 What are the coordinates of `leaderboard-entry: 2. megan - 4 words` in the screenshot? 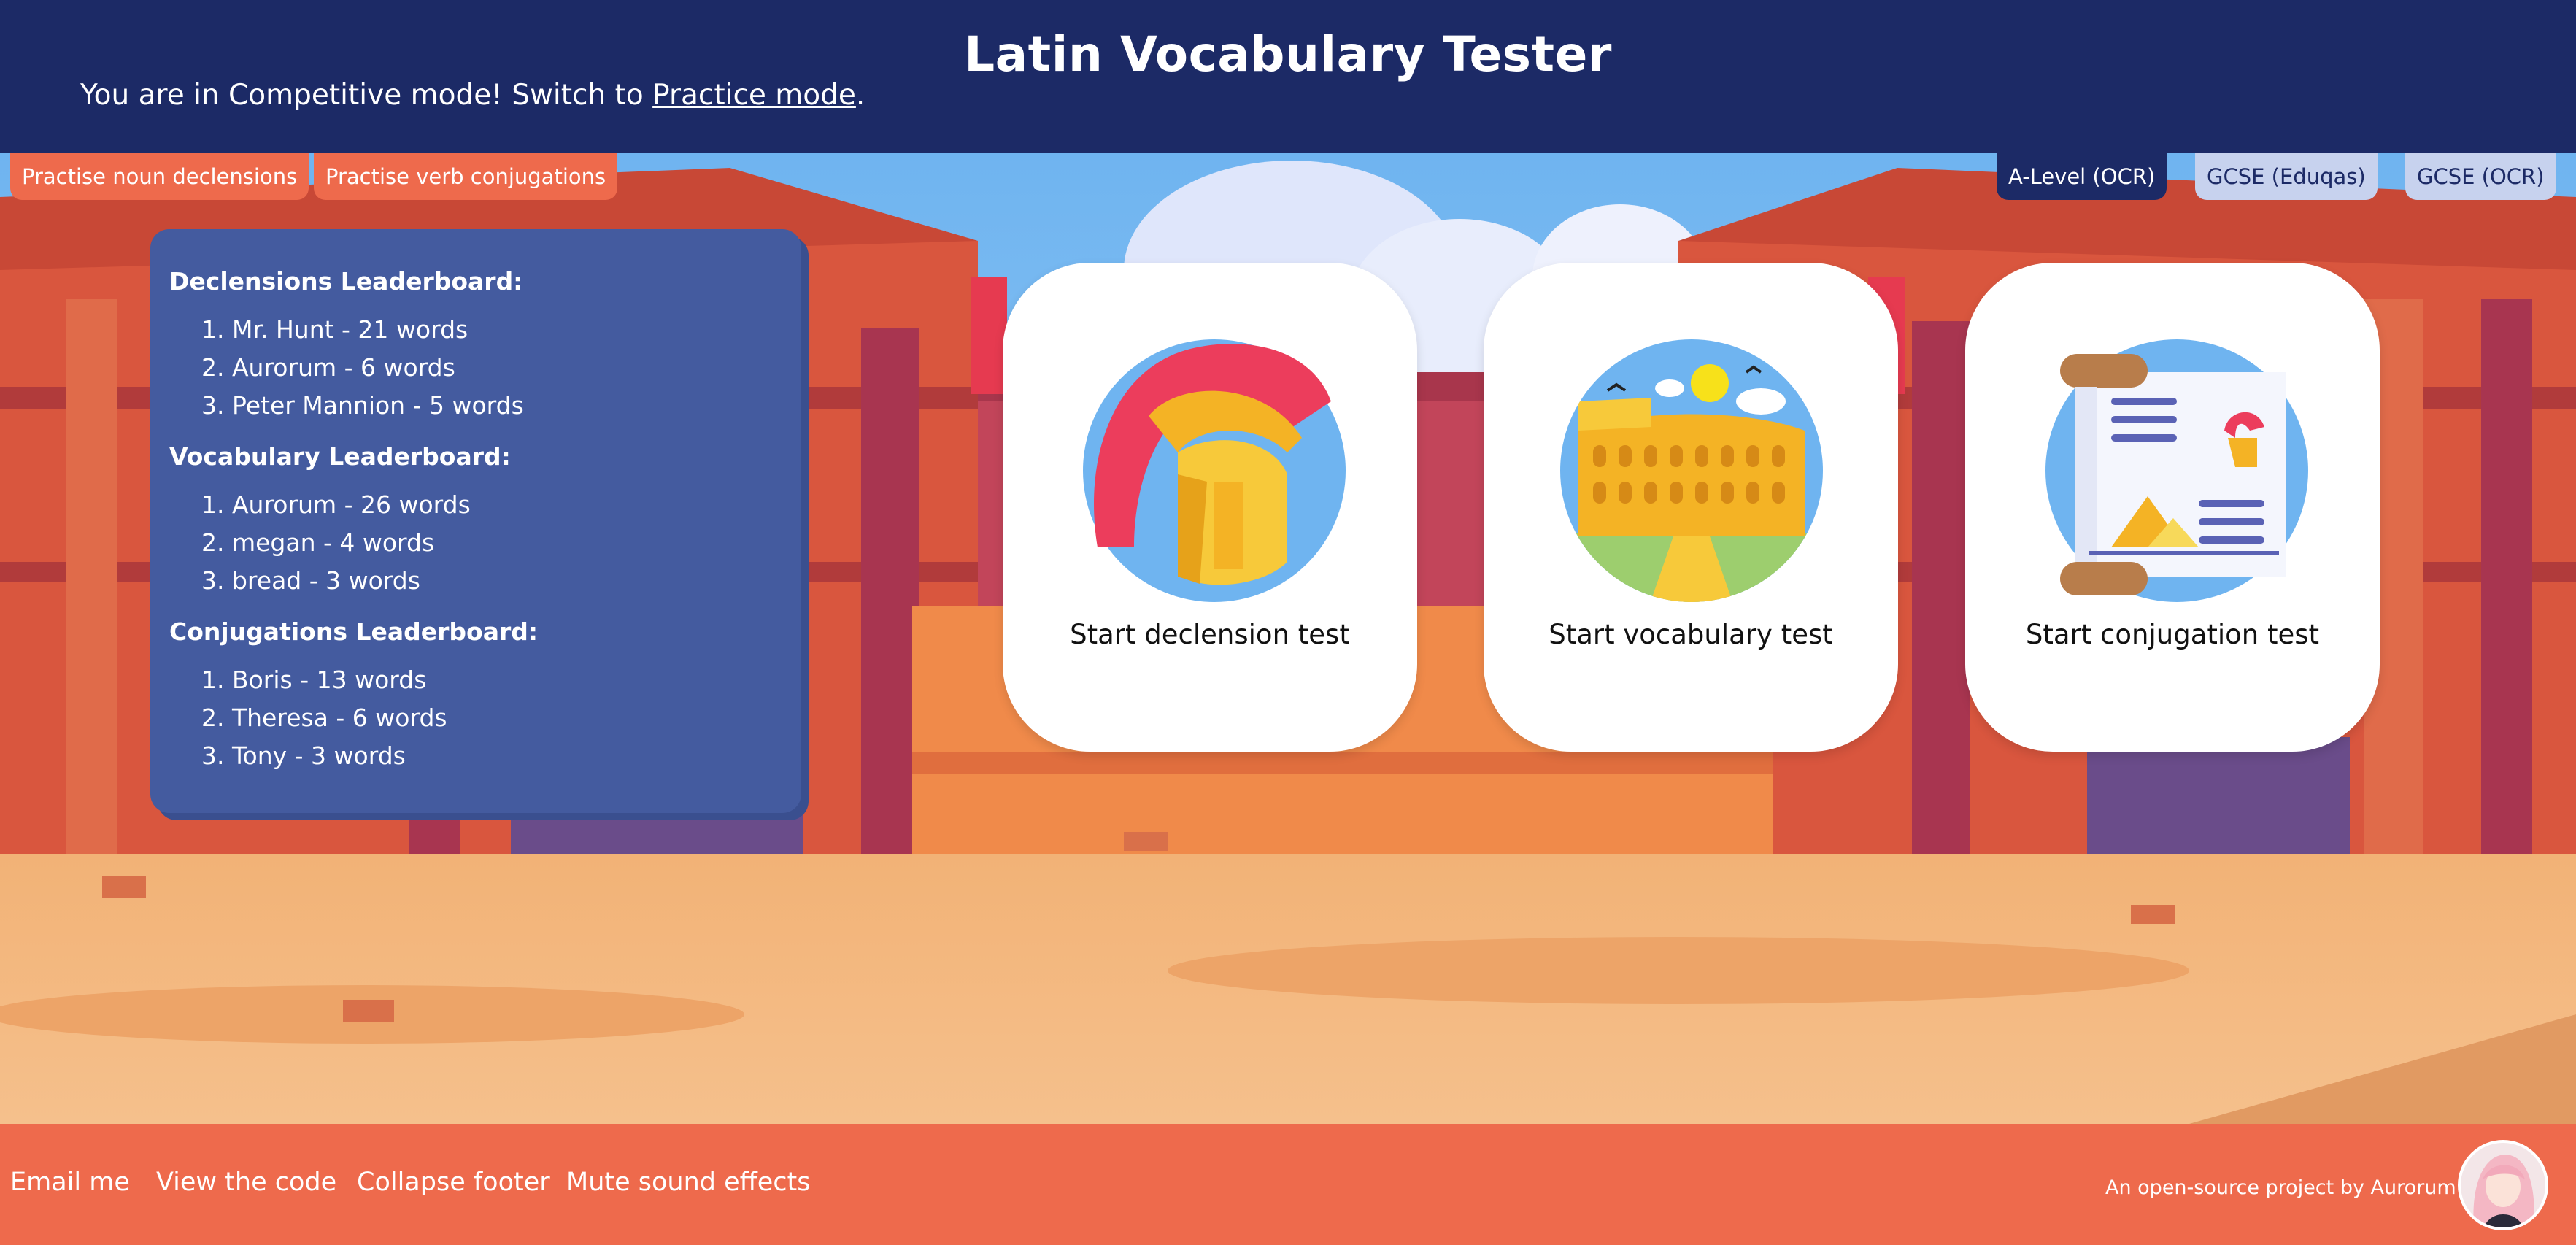 It's located at (318, 542).